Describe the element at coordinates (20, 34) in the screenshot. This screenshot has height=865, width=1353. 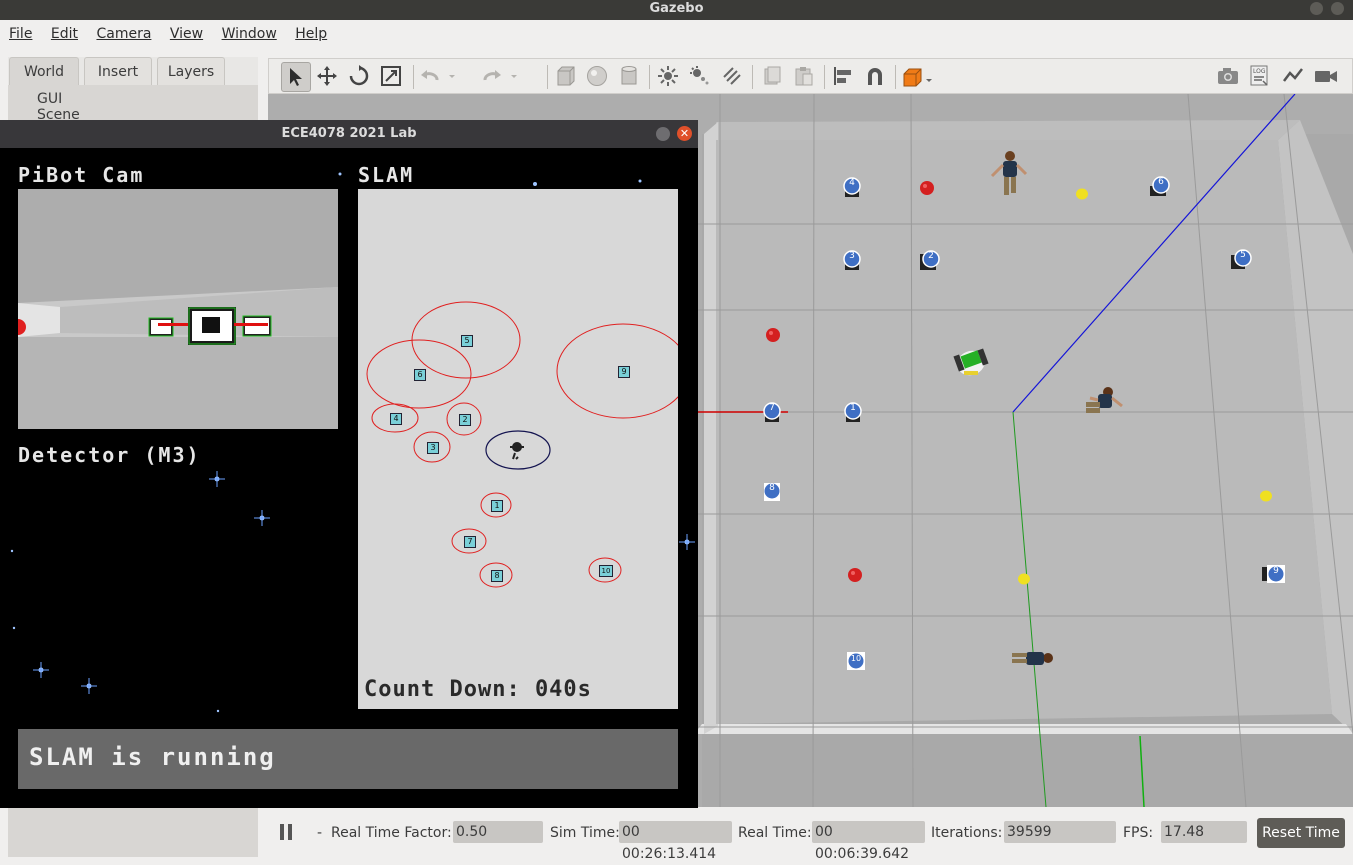
I see `menu-file: File` at that location.